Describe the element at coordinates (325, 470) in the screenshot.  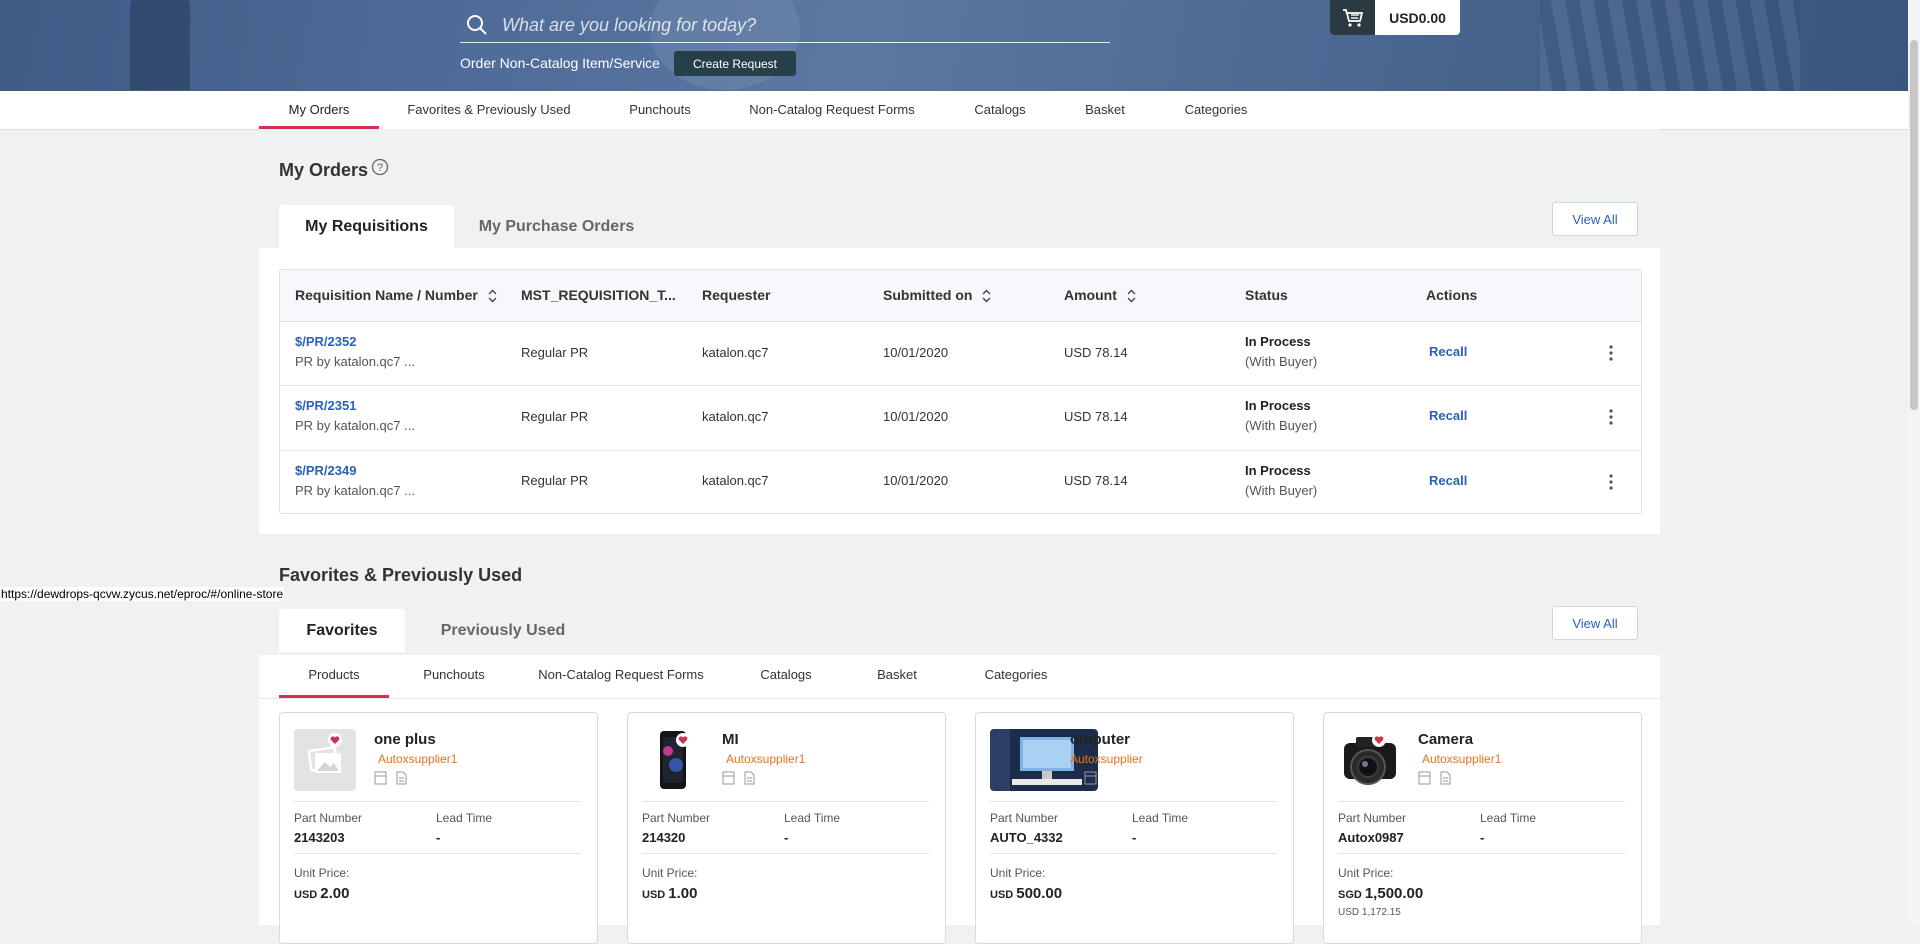
I see `requisition-number-link: $/PR/2349` at that location.